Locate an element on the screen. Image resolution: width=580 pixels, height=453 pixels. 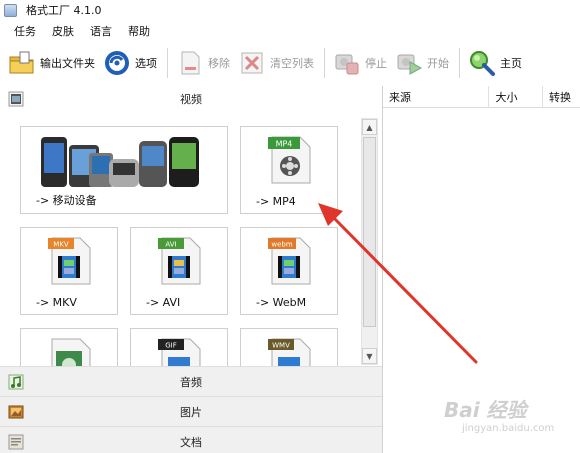
mp4-badge-text: MP4 is located at coordinates (284, 144).